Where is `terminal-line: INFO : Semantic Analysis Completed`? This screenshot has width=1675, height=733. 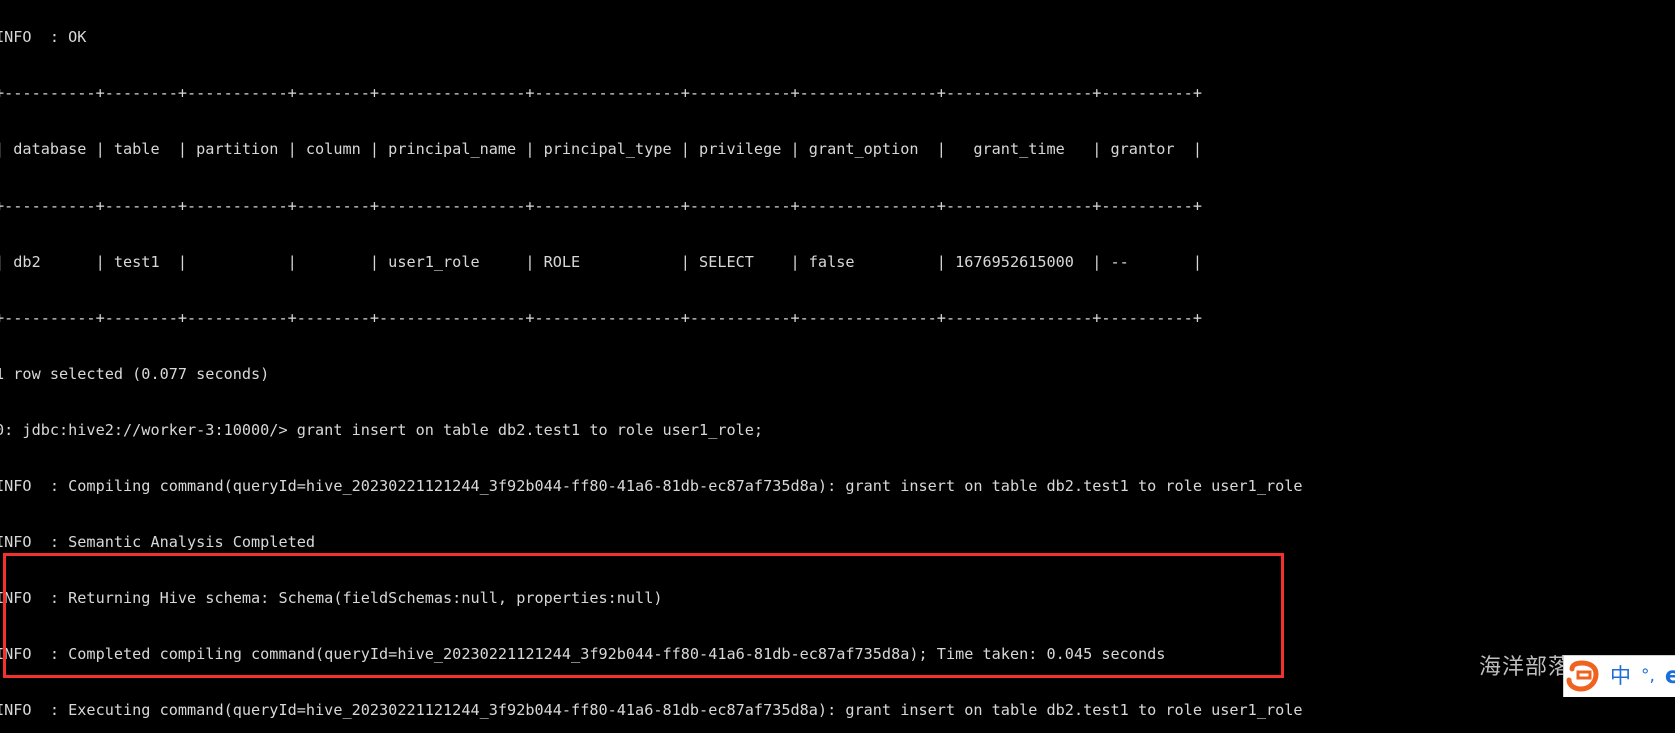 terminal-line: INFO : Semantic Analysis Completed is located at coordinates (158, 541).